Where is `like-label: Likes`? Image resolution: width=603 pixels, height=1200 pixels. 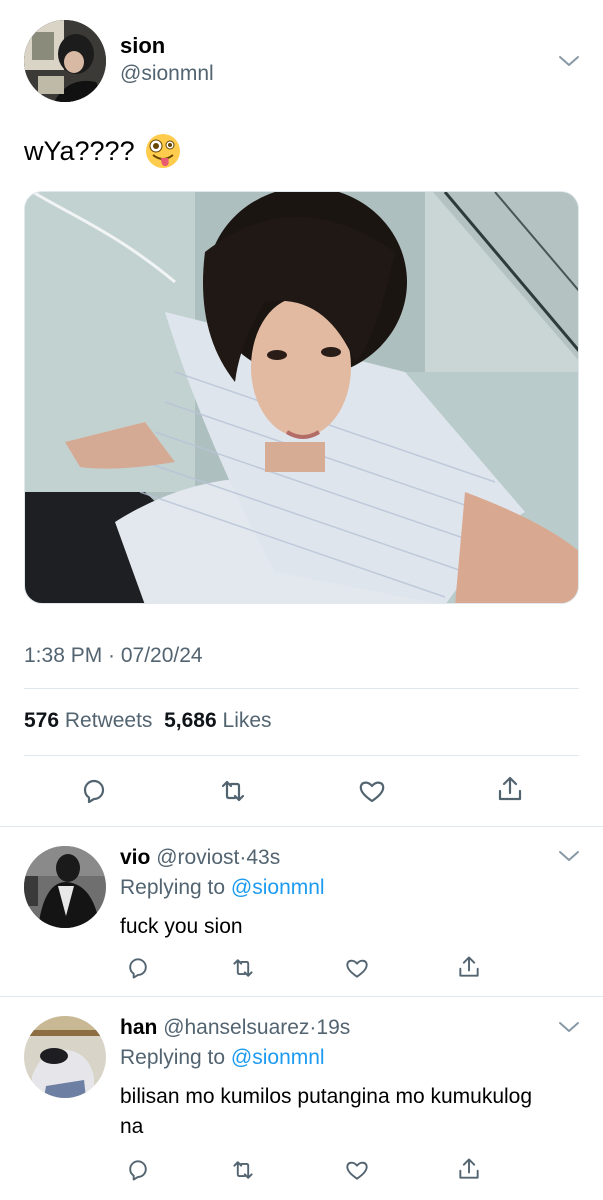 like-label: Likes is located at coordinates (247, 720).